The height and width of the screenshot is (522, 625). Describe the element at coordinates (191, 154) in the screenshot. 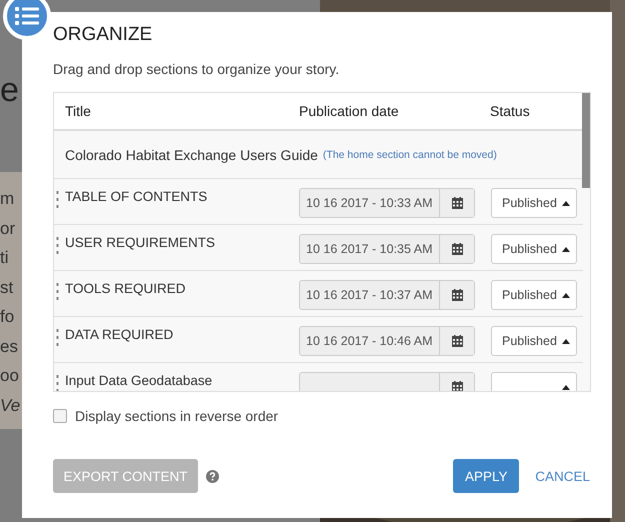

I see `section-title: Colorado Habitat Exchange Users Guide` at that location.